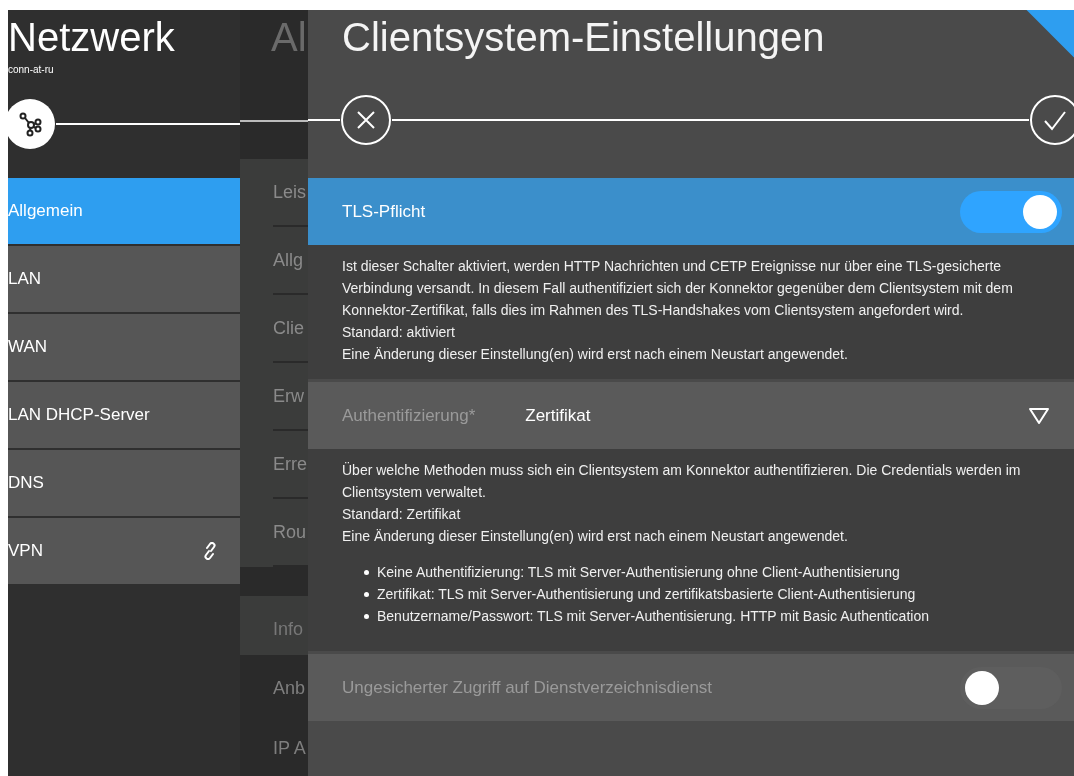 The image size is (1074, 776). Describe the element at coordinates (124, 212) in the screenshot. I see `nav-item: Allgemein` at that location.